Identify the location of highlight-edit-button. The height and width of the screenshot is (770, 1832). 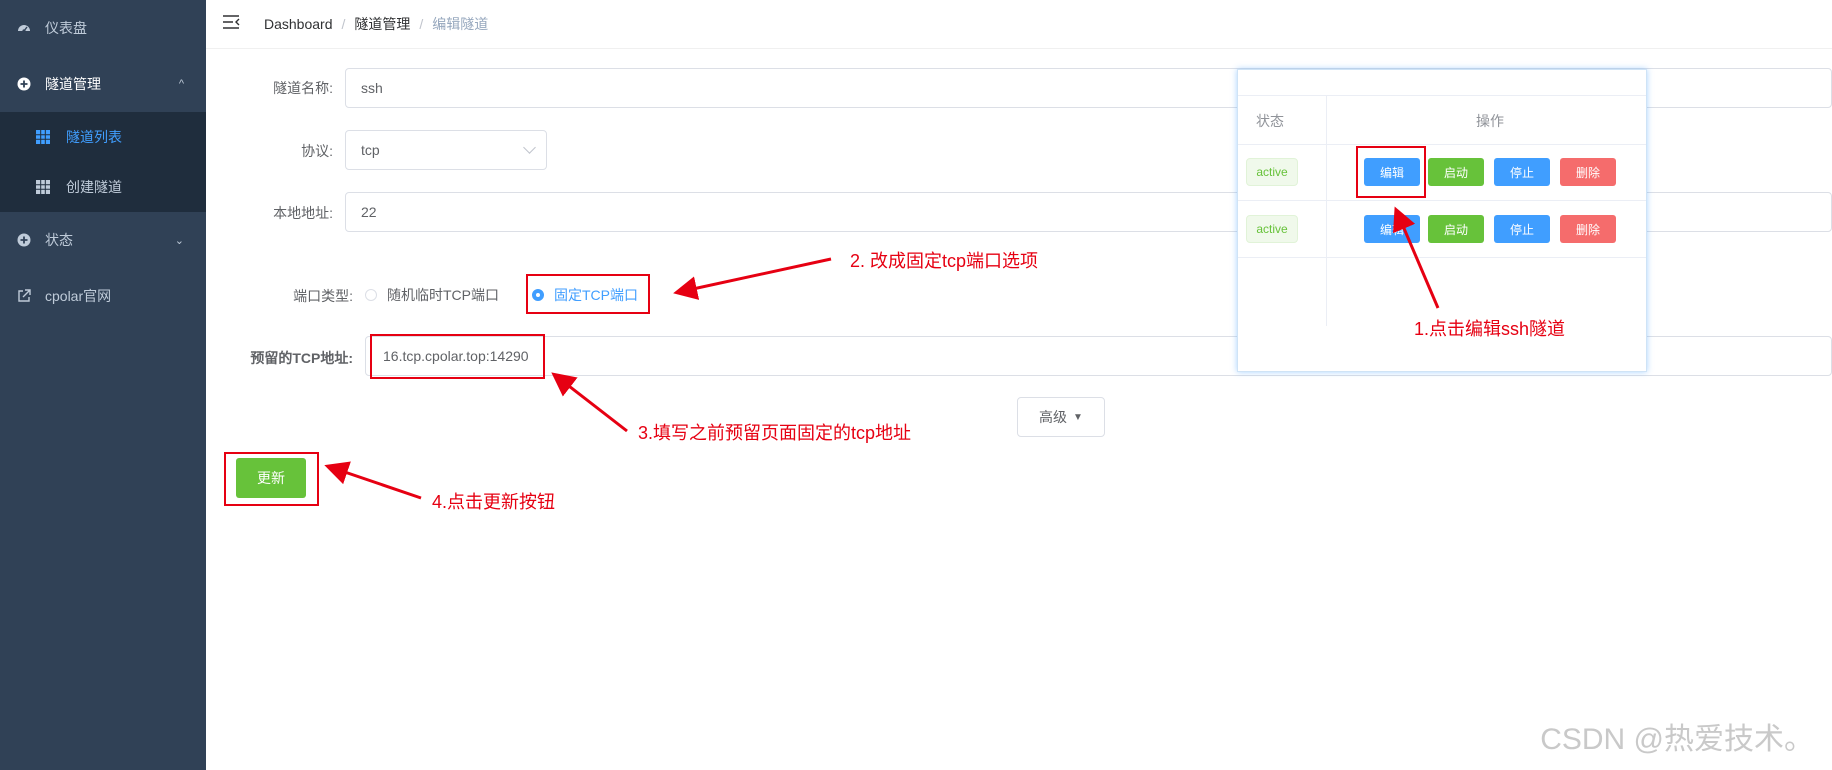
(1391, 172).